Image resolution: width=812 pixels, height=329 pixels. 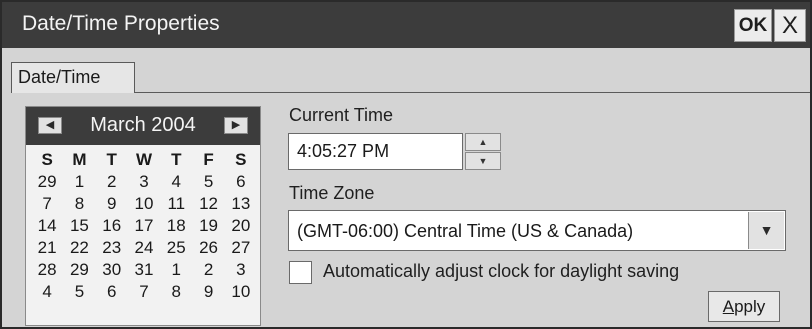 What do you see at coordinates (121, 23) in the screenshot?
I see `window-title: Date/Time Properties` at bounding box center [121, 23].